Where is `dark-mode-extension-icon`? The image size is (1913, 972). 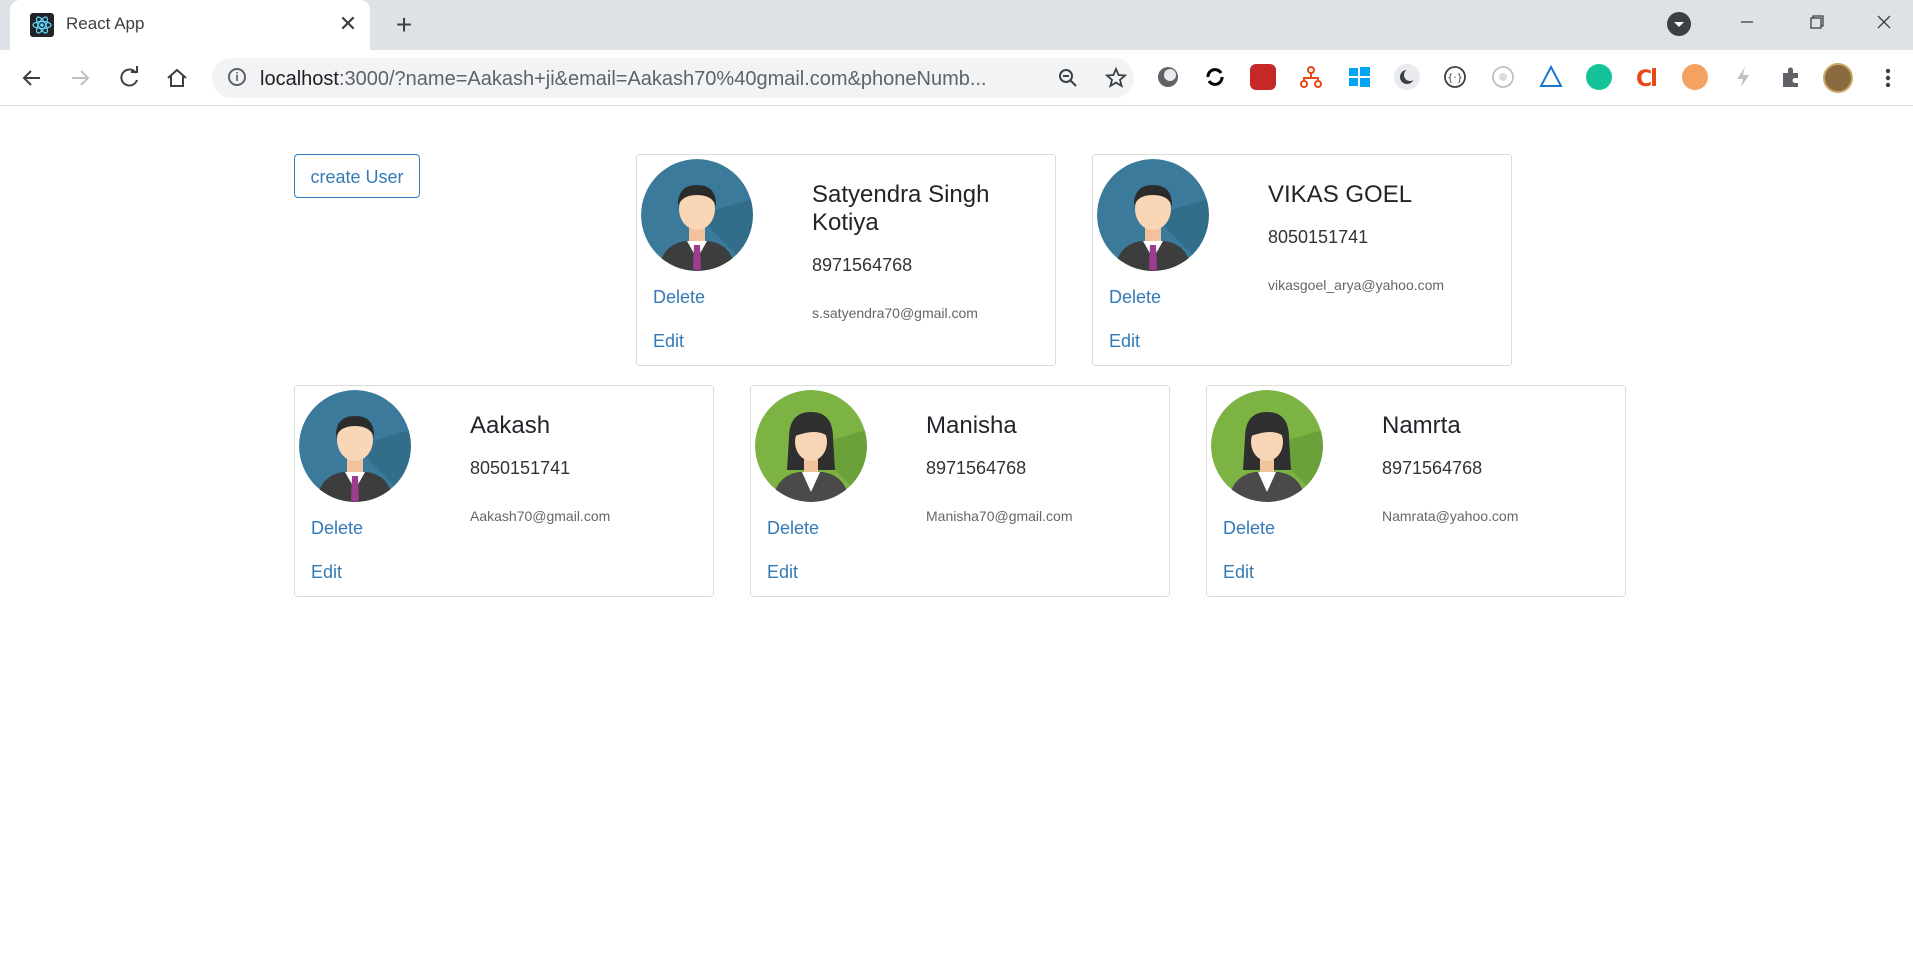
dark-mode-extension-icon is located at coordinates (1407, 77).